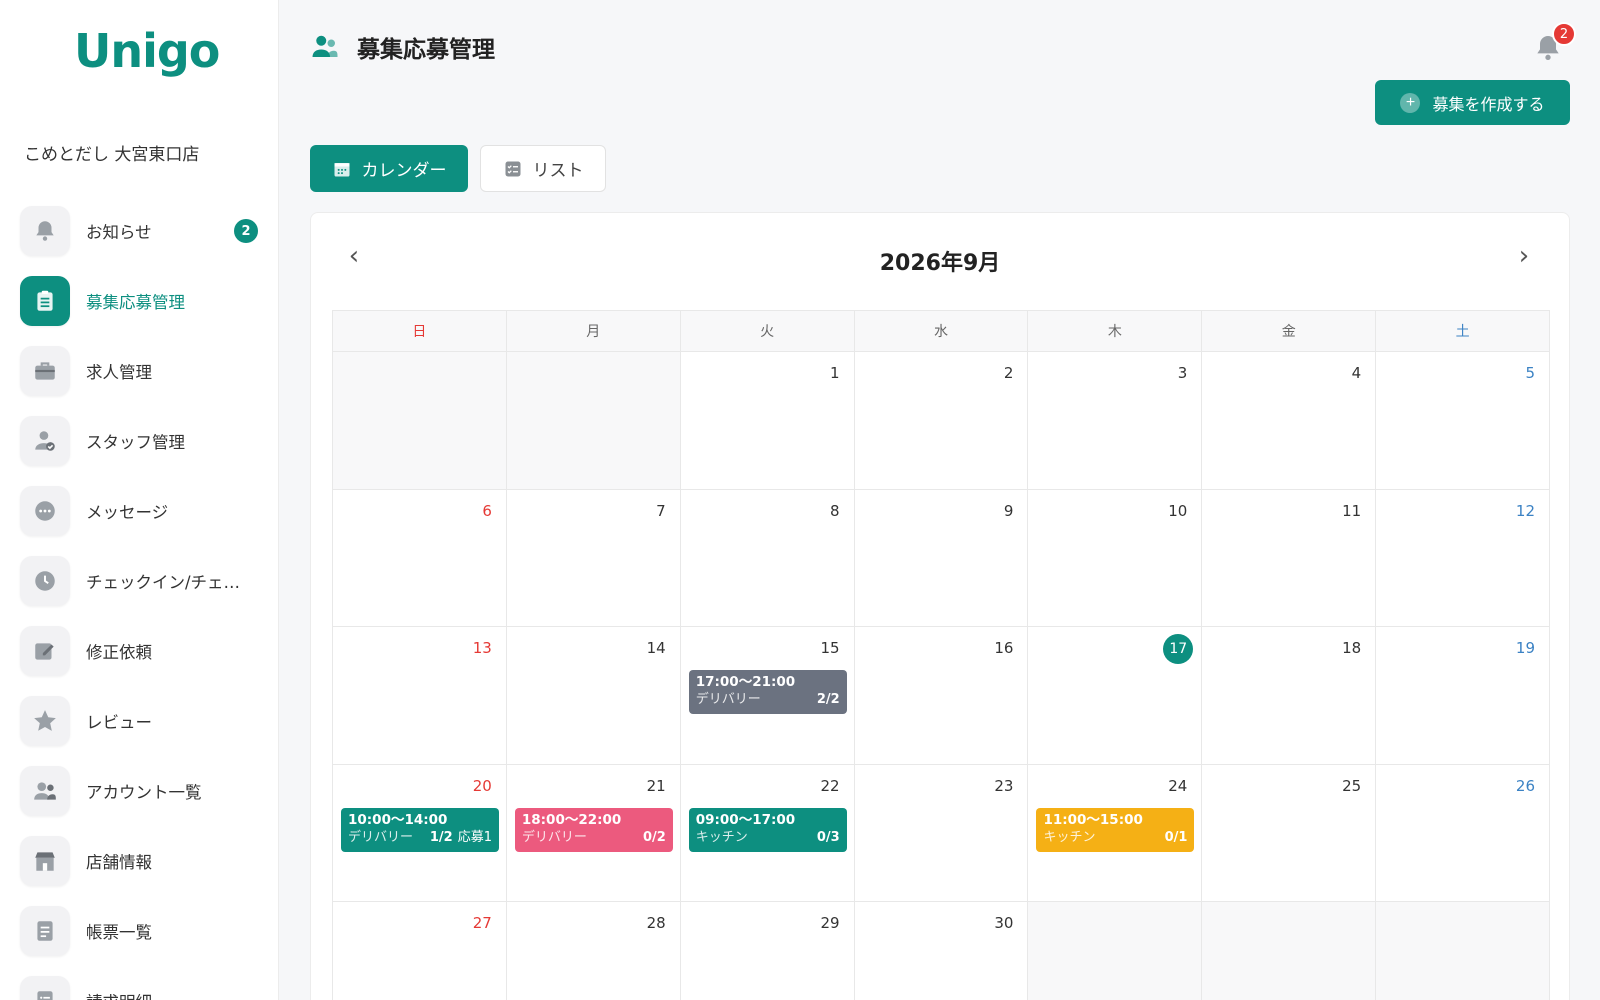 The width and height of the screenshot is (1600, 1000). I want to click on calendar-day: 27, so click(420, 951).